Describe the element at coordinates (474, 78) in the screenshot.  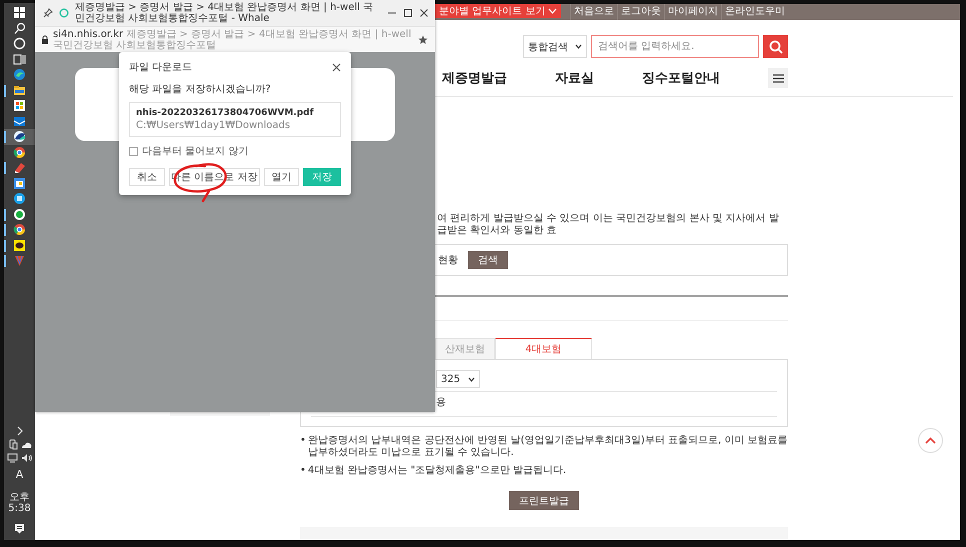
I see `nav-link: 제증명발급` at that location.